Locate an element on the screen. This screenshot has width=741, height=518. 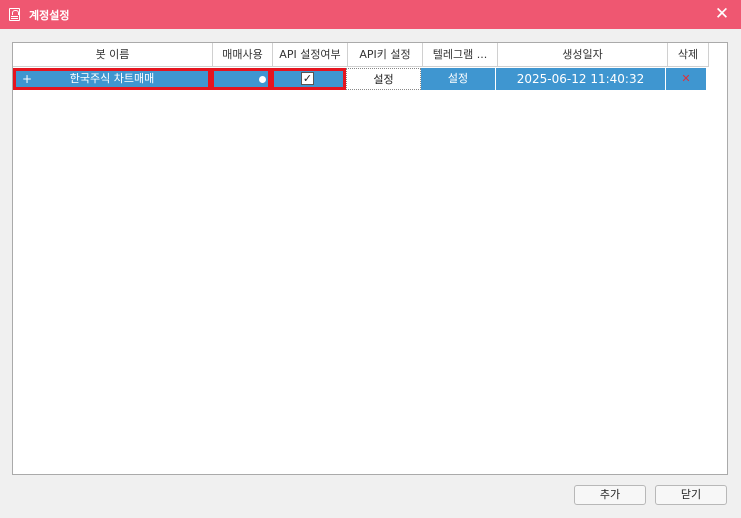
bot-name-cell: + 한국주식 차트매매 is located at coordinates (112, 79).